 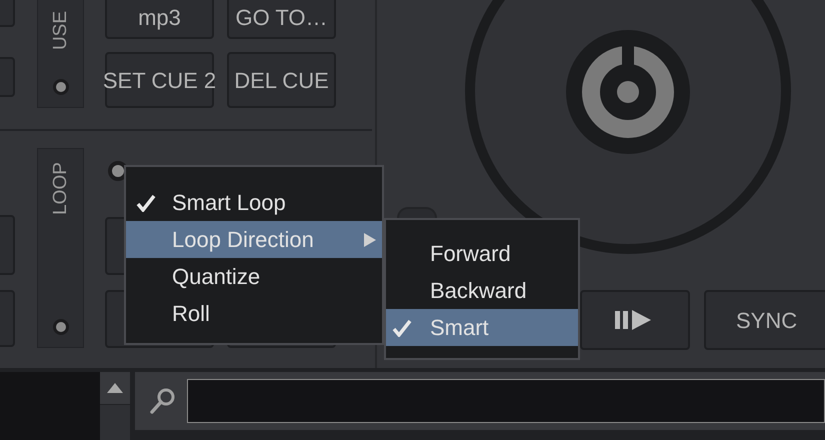 I want to click on sync-button: SYNC, so click(x=764, y=320).